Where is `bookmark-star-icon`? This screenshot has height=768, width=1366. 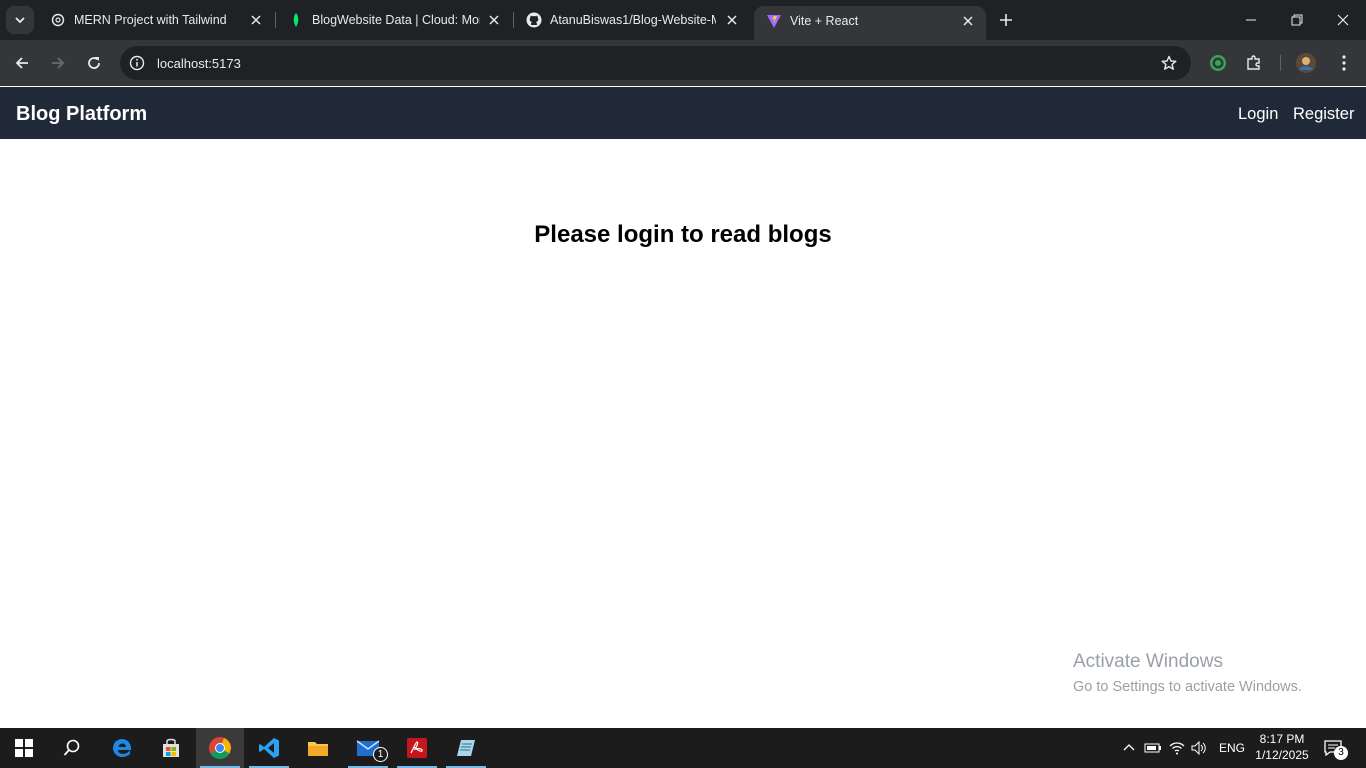
bookmark-star-icon is located at coordinates (1169, 63).